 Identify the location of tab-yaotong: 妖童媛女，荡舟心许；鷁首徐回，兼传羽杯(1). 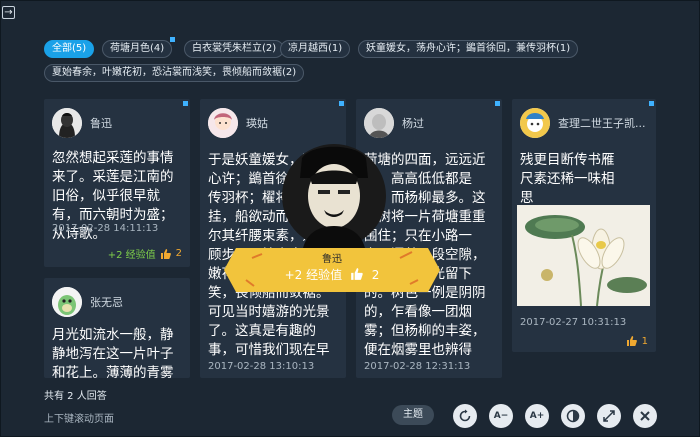
(468, 49).